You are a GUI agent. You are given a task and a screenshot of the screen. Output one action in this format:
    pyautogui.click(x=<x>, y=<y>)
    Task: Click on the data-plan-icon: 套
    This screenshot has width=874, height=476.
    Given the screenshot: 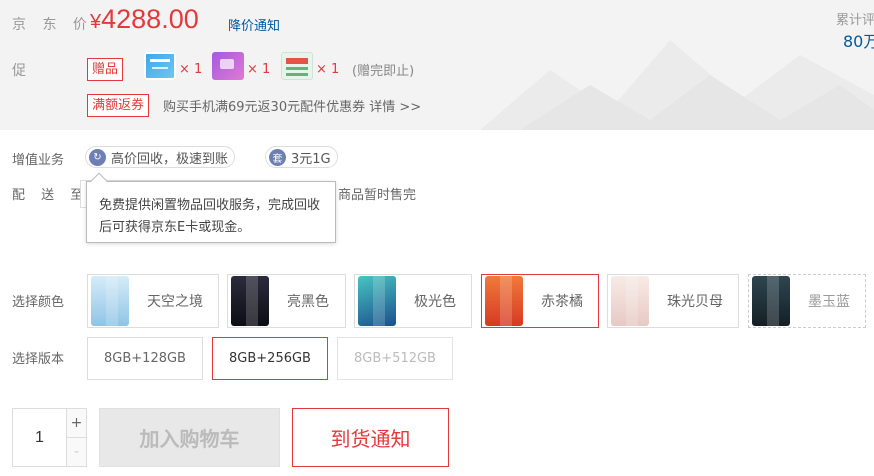 What is the action you would take?
    pyautogui.click(x=277, y=157)
    